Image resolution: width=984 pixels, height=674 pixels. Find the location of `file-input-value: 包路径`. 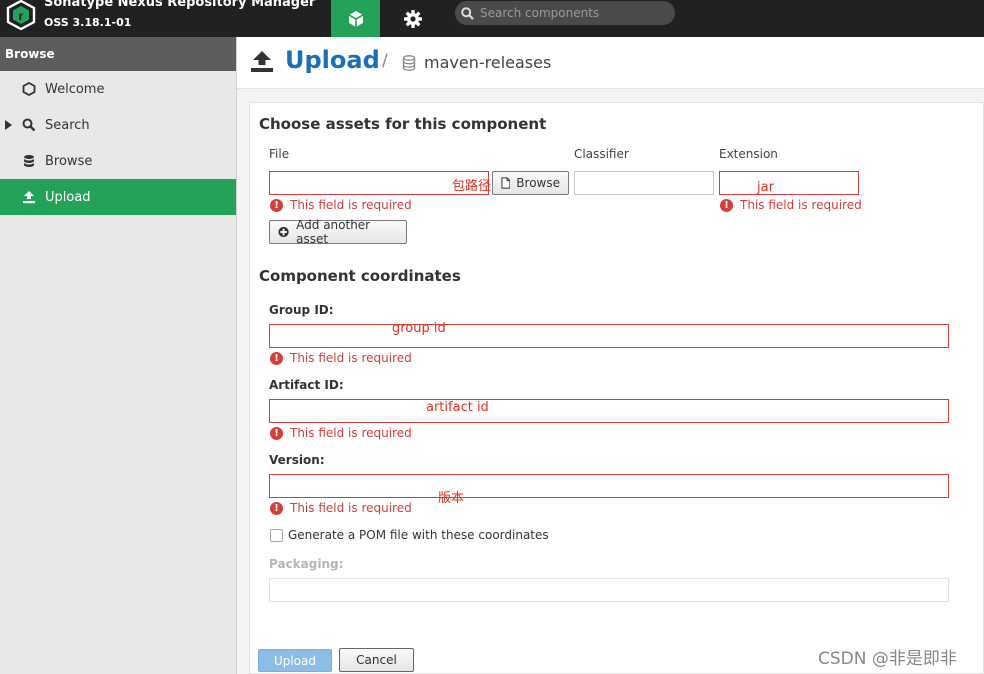

file-input-value: 包路径 is located at coordinates (472, 186).